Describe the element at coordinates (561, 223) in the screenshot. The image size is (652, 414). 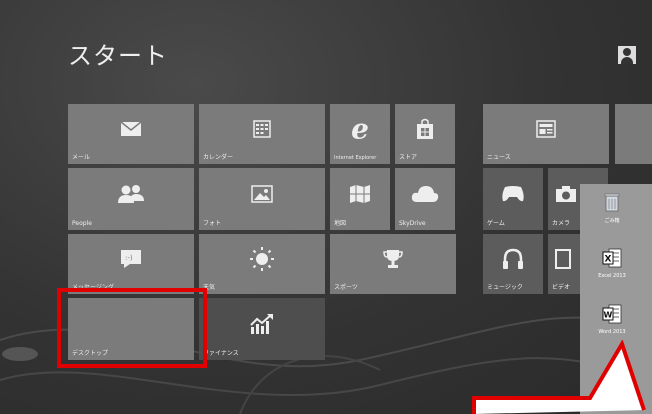
I see `tile-label: カメラ` at that location.